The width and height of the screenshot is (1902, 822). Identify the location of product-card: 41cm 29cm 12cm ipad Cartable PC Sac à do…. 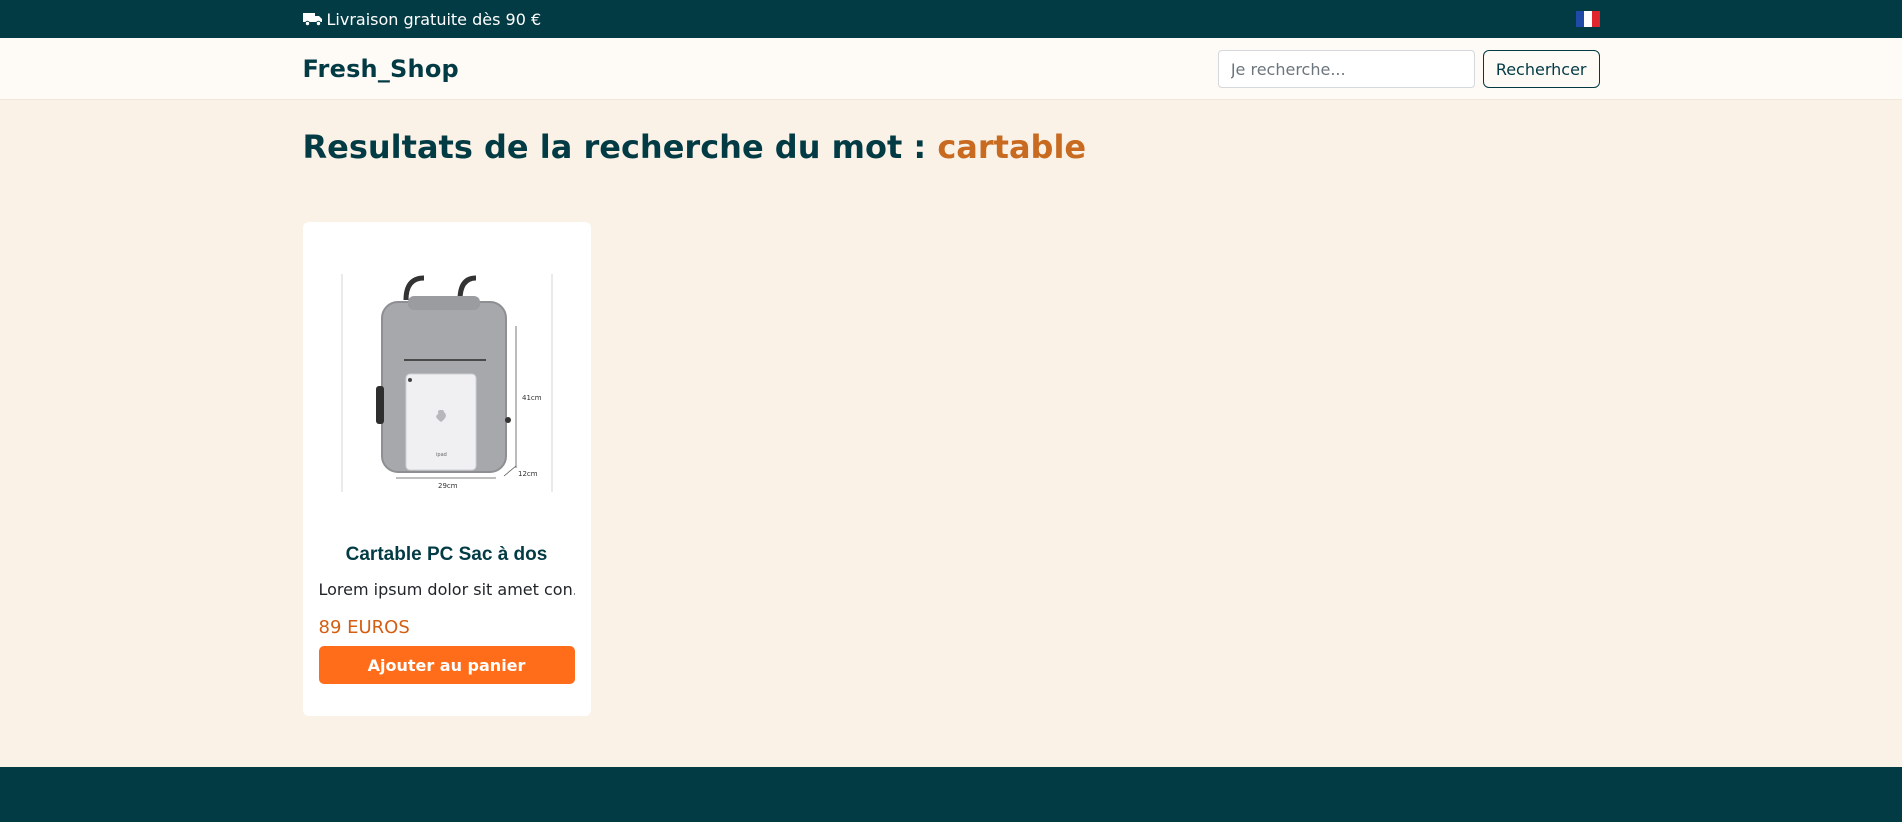
(446, 469).